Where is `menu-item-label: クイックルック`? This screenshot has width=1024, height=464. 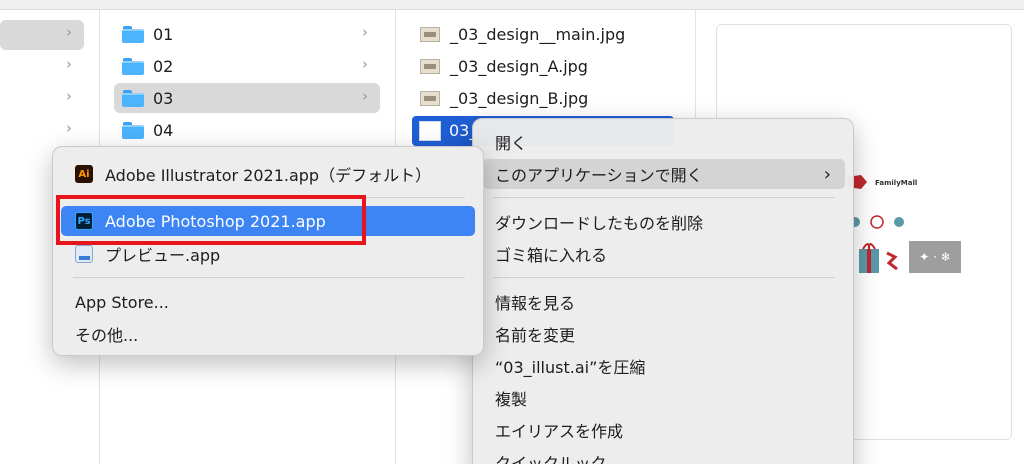 menu-item-label: クイックルック is located at coordinates (551, 459).